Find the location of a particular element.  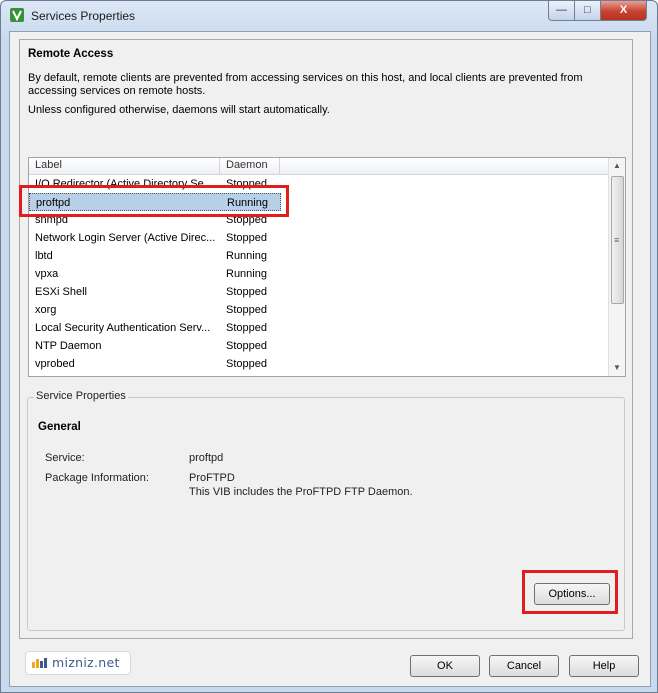

list-row: vprobed Stopped is located at coordinates (155, 364).